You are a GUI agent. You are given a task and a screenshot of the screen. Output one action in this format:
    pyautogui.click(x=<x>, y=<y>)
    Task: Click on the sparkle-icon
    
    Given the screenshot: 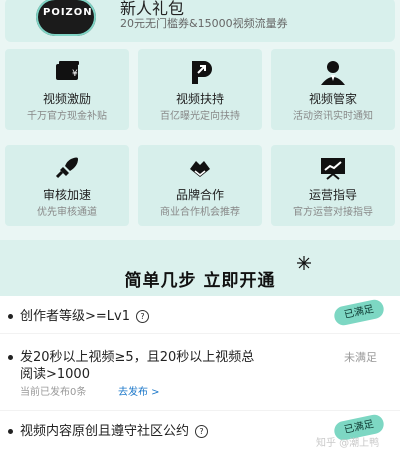 What is the action you would take?
    pyautogui.click(x=304, y=263)
    